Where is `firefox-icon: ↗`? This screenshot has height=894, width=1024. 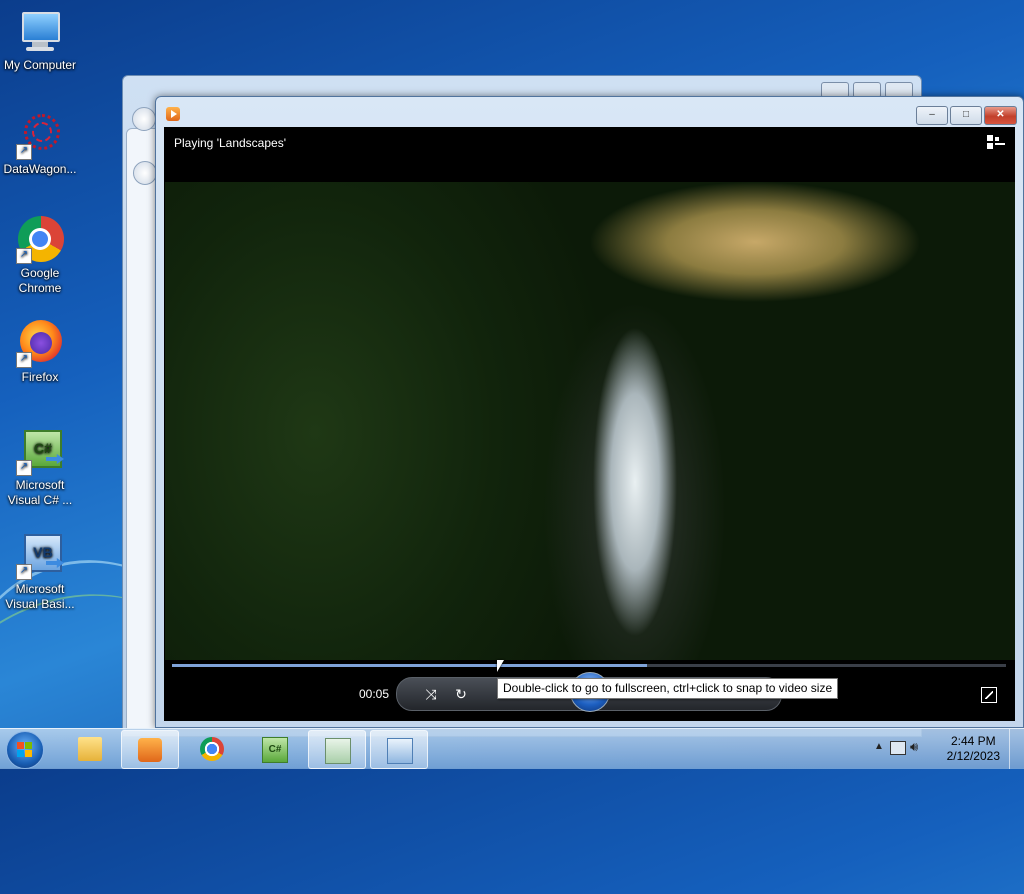 firefox-icon: ↗ is located at coordinates (40, 344).